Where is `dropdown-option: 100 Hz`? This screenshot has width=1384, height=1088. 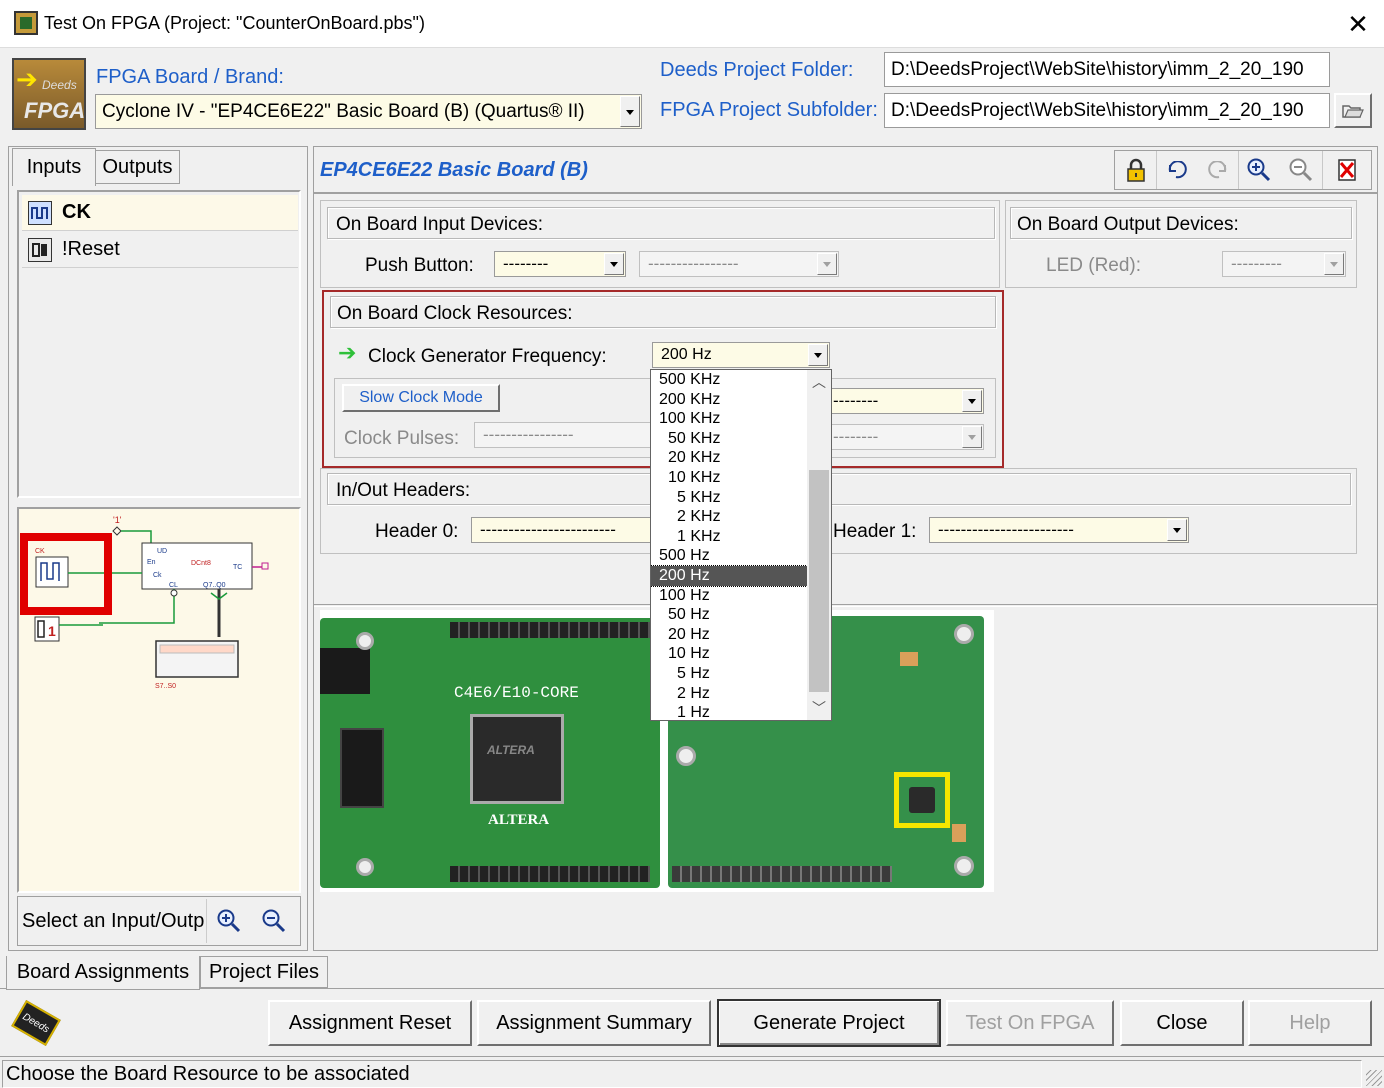 dropdown-option: 100 Hz is located at coordinates (729, 596).